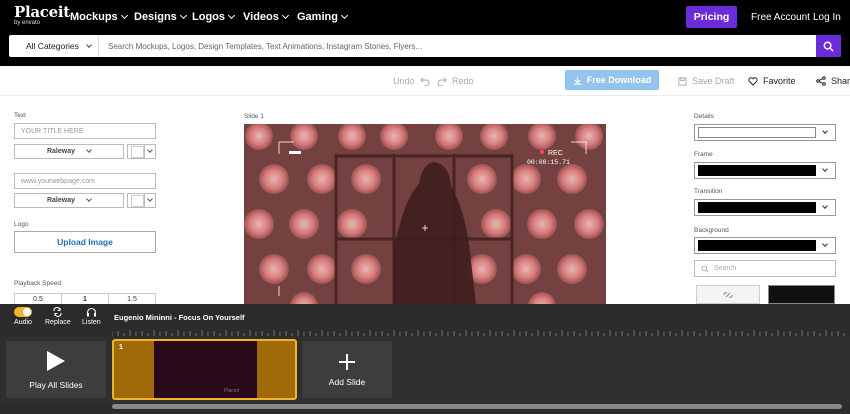 The width and height of the screenshot is (850, 414). Describe the element at coordinates (37, 283) in the screenshot. I see `playback-speed-label: Playback Speed` at that location.